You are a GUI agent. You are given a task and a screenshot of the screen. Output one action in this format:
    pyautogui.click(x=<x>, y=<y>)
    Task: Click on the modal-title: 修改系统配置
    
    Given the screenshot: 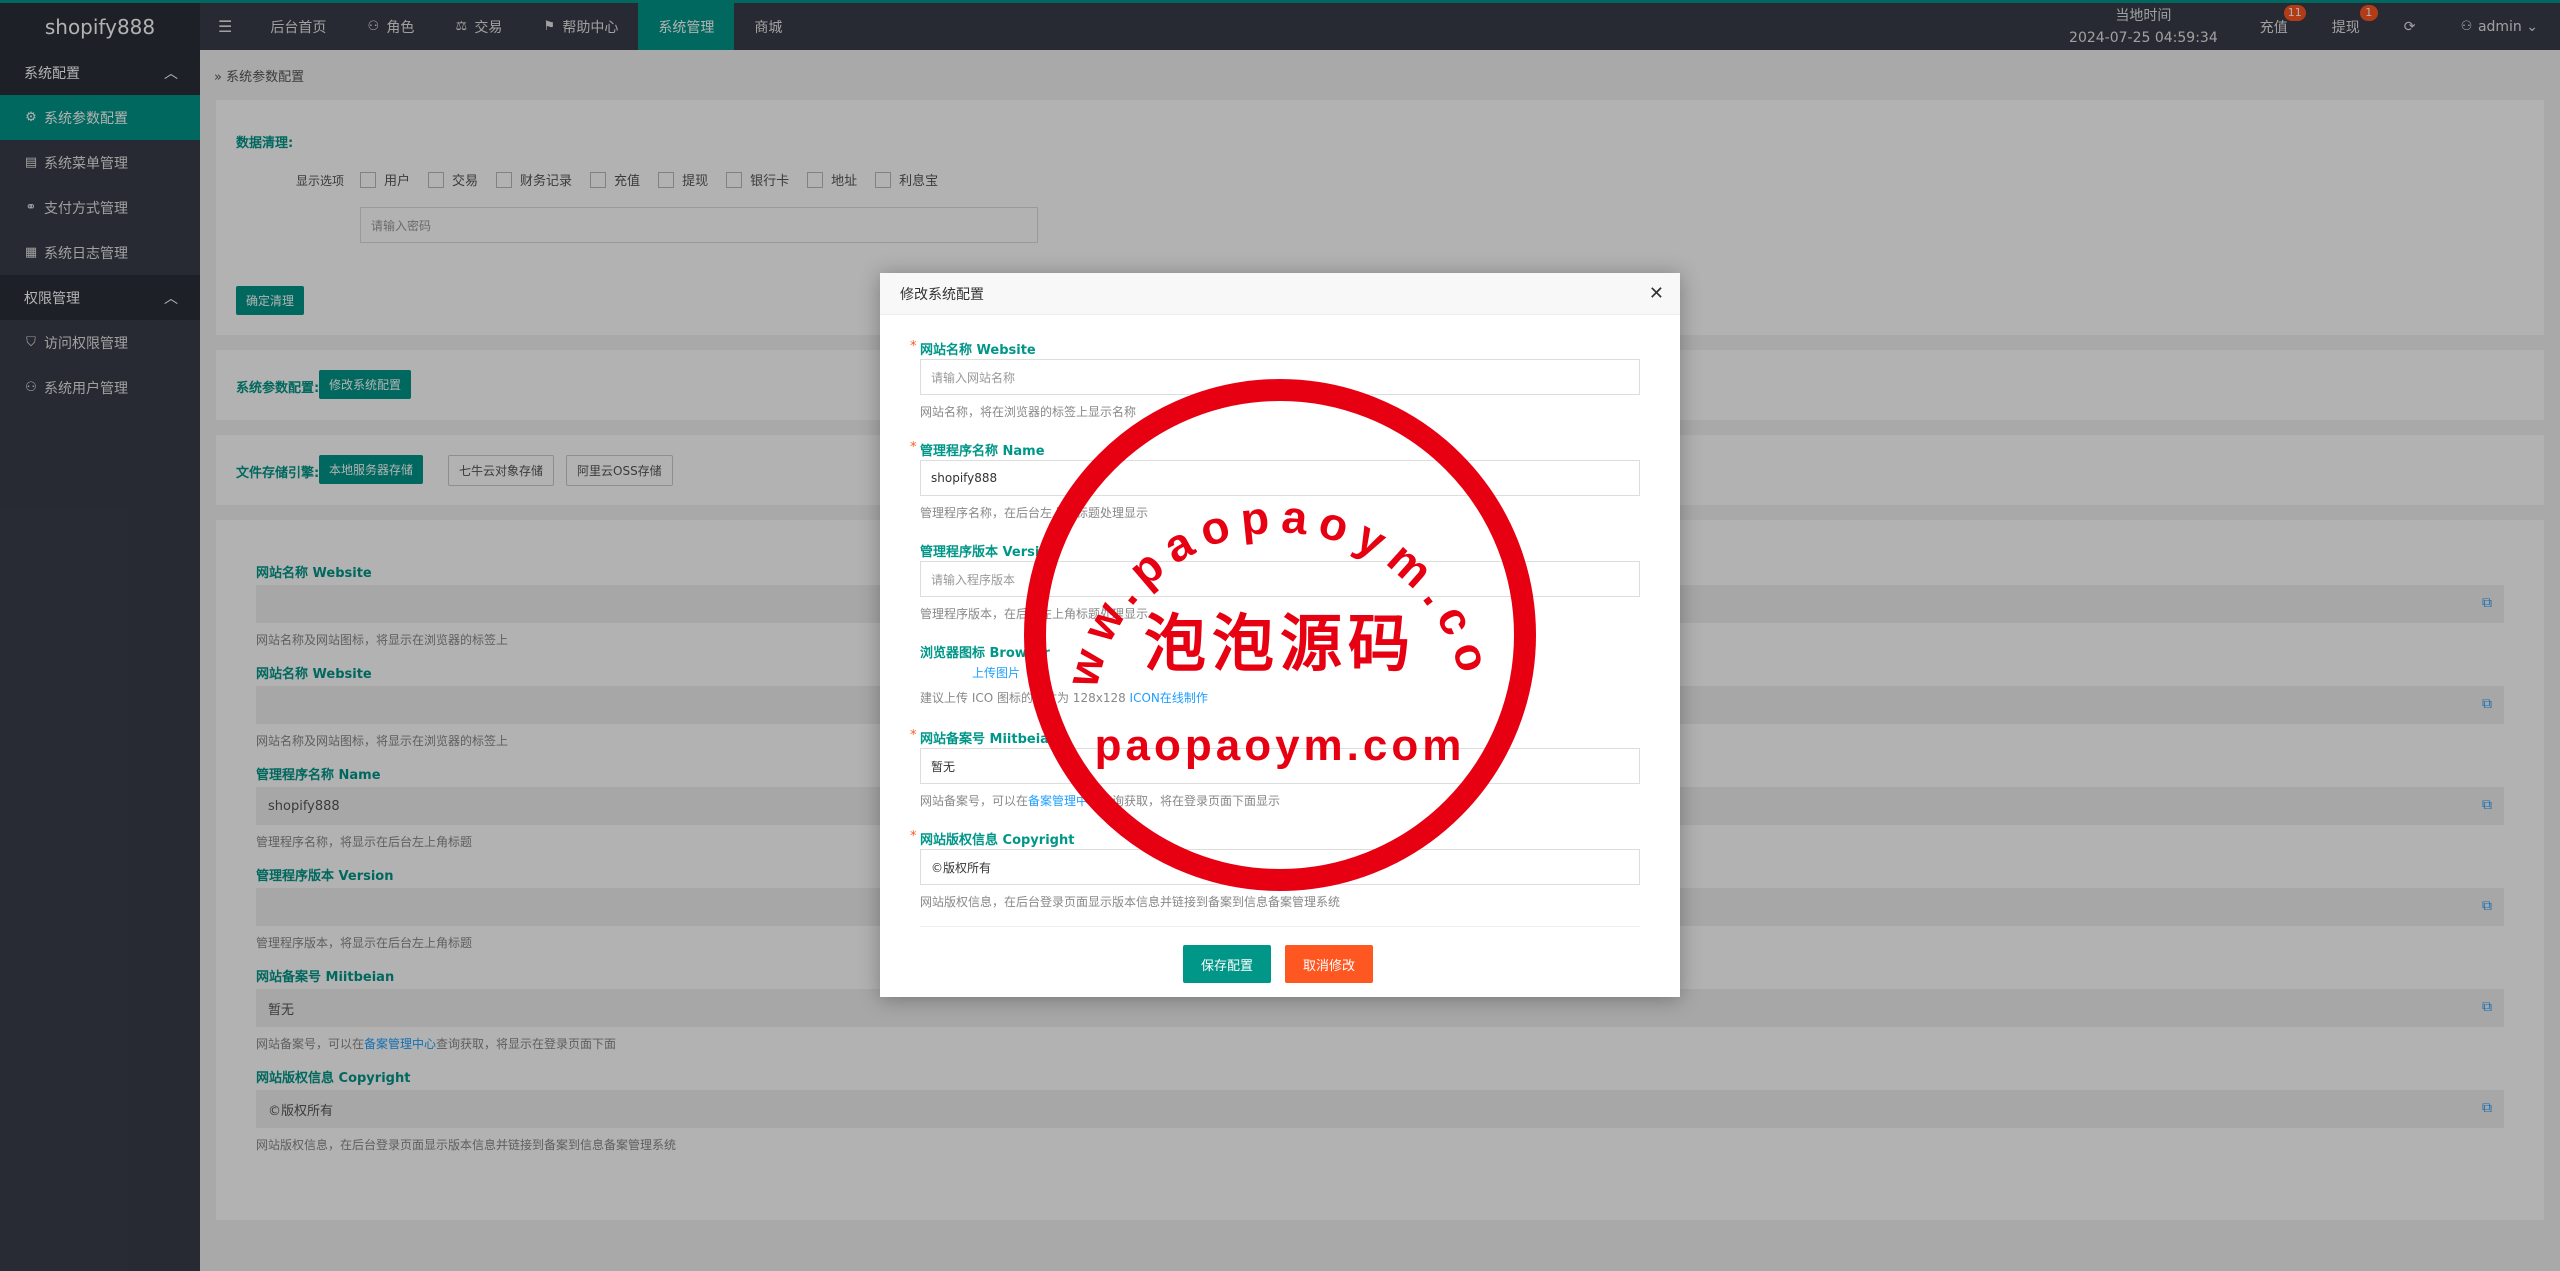 What is the action you would take?
    pyautogui.click(x=942, y=294)
    